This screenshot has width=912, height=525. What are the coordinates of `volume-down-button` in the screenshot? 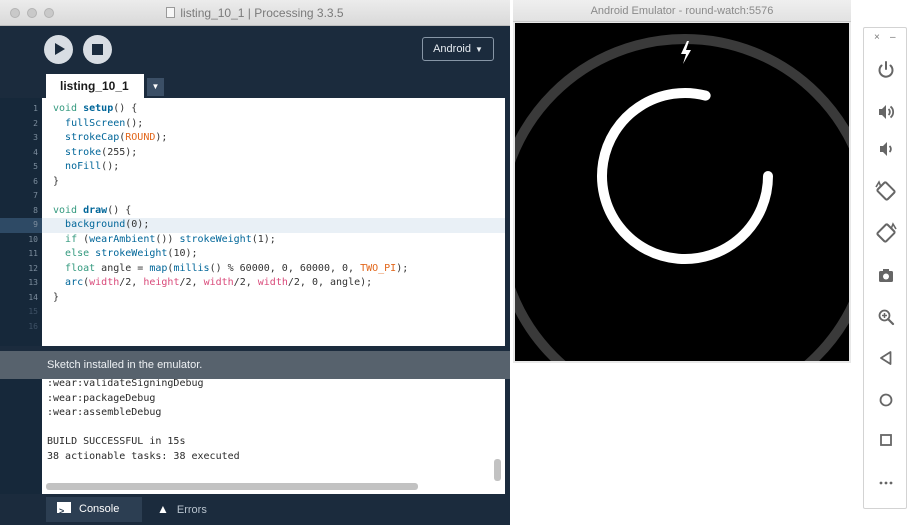 It's located at (886, 149).